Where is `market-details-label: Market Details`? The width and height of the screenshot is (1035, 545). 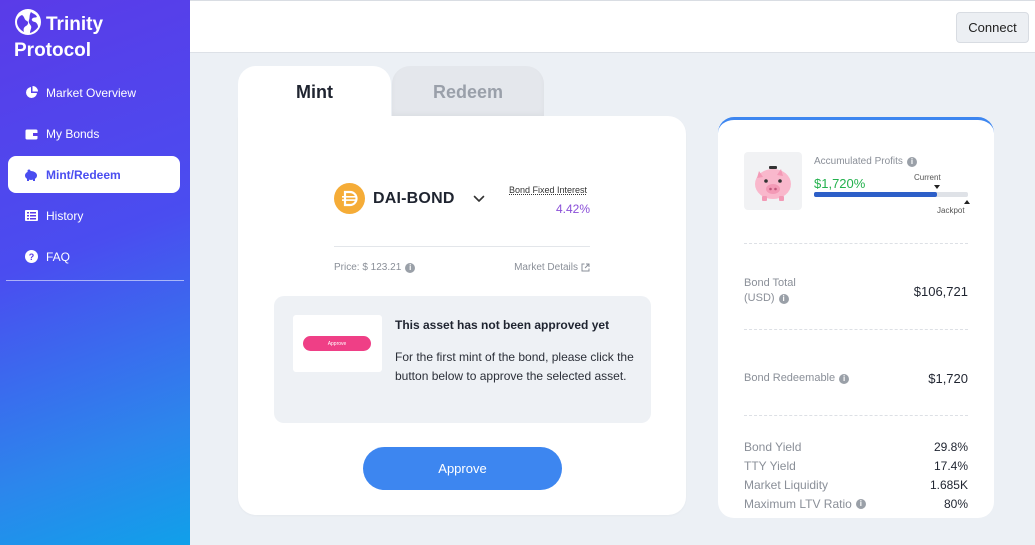 market-details-label: Market Details is located at coordinates (546, 267).